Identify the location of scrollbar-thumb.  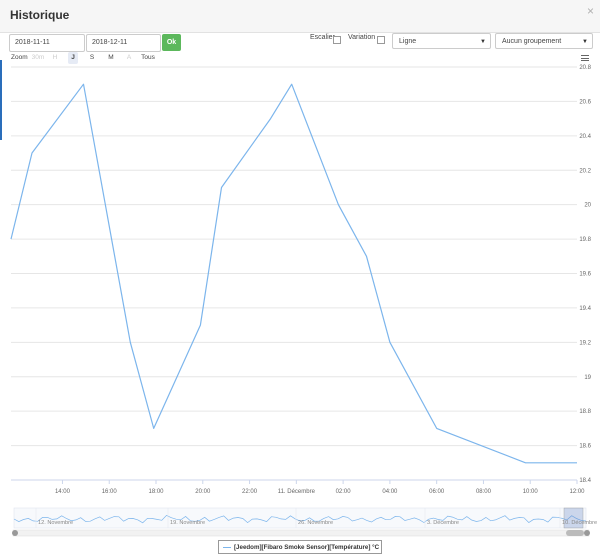
(575, 533).